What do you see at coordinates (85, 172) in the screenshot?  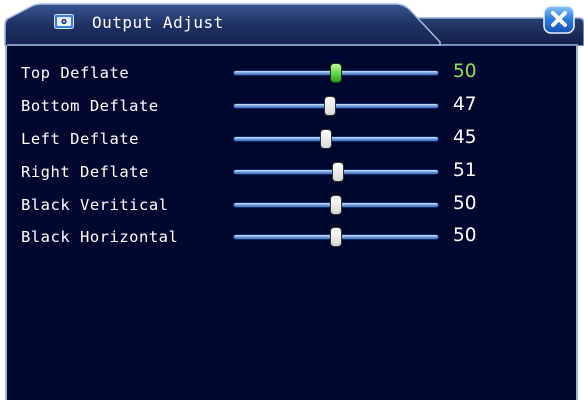 I see `setting-label: Right Deflate` at bounding box center [85, 172].